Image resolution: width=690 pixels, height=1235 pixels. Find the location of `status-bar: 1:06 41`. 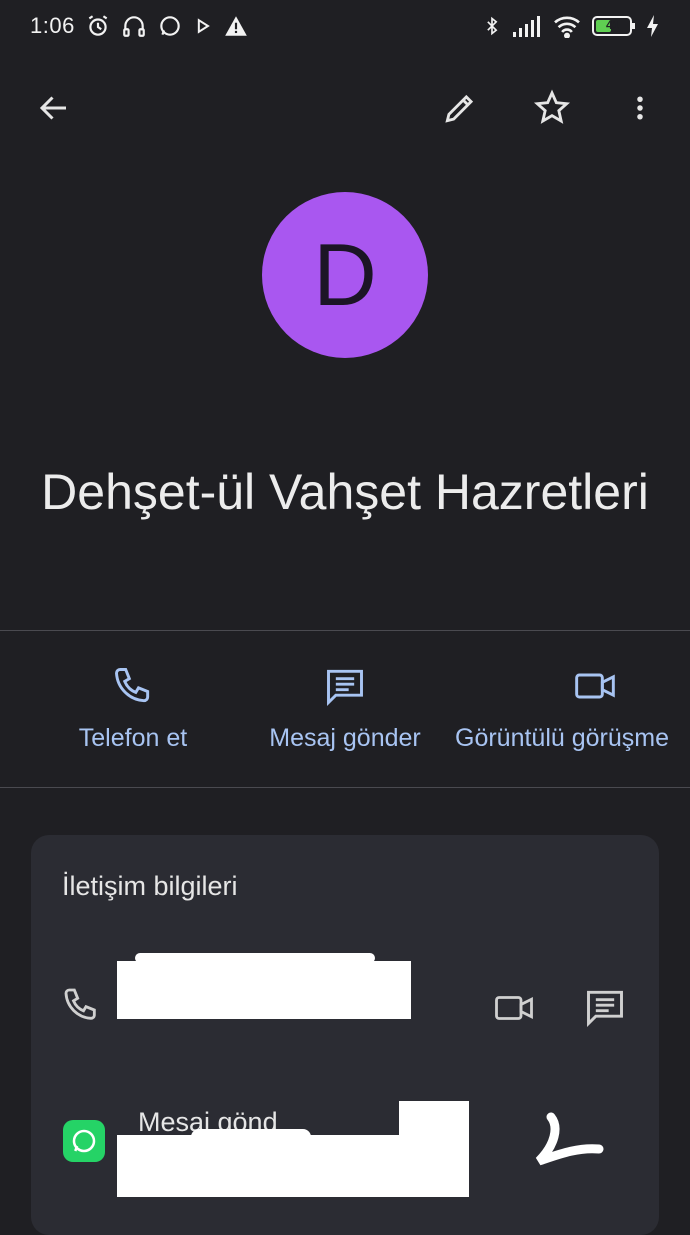

status-bar: 1:06 41 is located at coordinates (345, 26).